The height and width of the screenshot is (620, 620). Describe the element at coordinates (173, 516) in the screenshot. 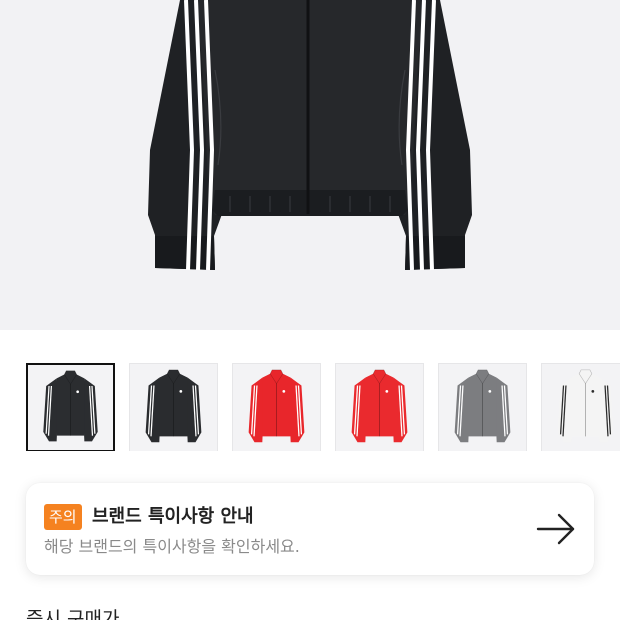

I see `notice-title: 브랜드 특이사항 안내` at that location.